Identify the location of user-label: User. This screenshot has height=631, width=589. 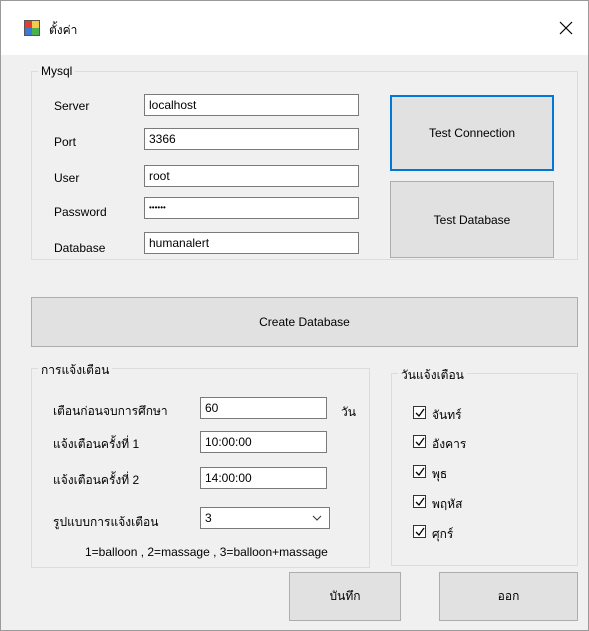
(67, 178).